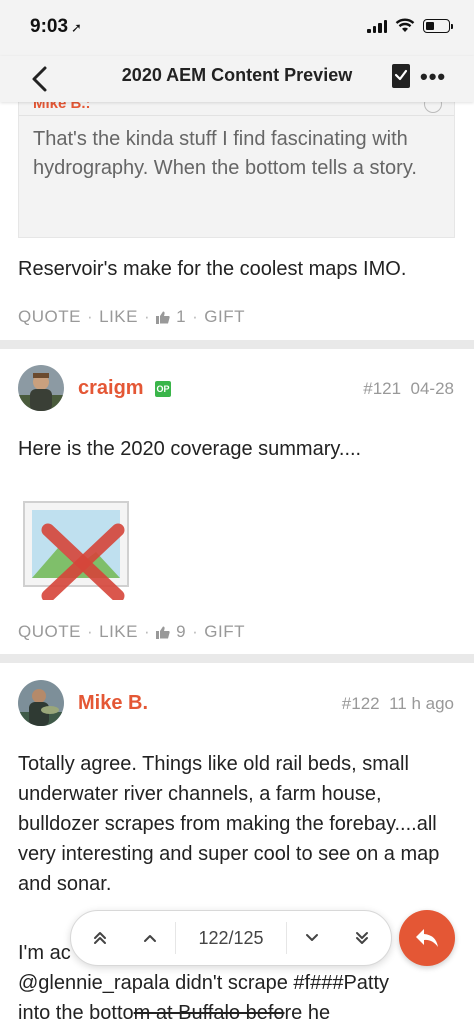  I want to click on post-meta: #121 04-28, so click(408, 389).